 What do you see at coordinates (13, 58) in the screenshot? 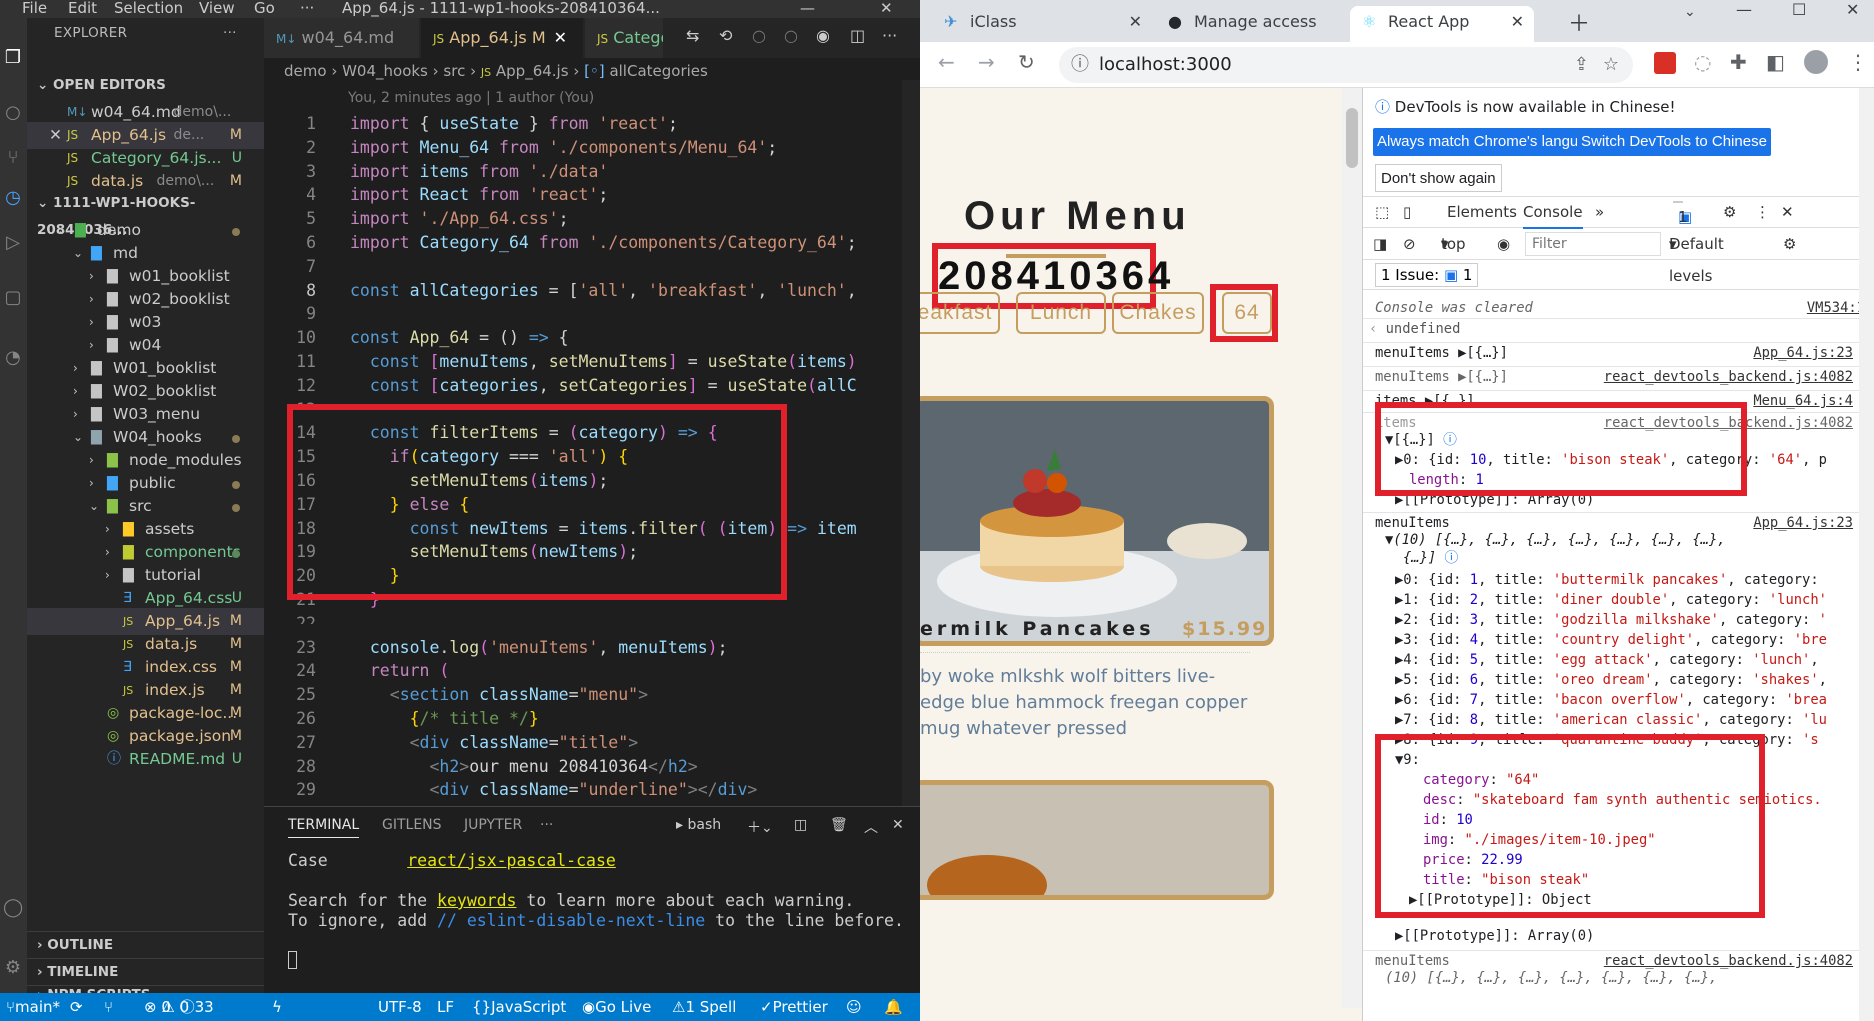
I see `explorer-icon: ❐` at bounding box center [13, 58].